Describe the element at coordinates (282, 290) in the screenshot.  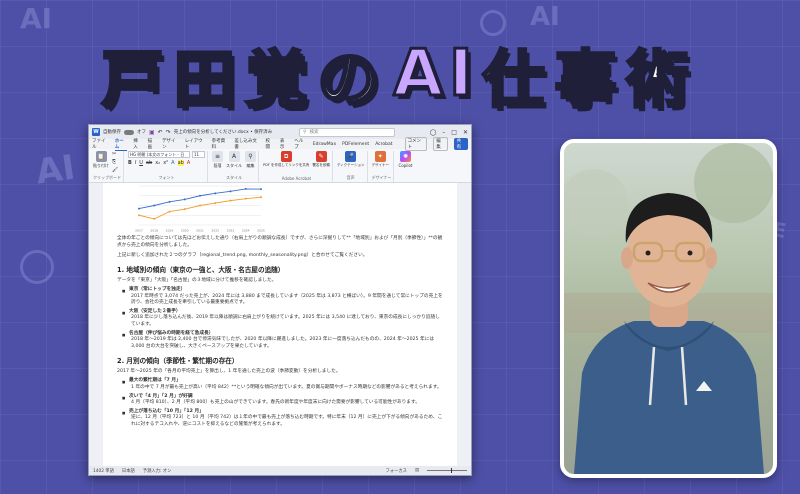
I see `list-item-head: 東京（常にトップを独走）` at that location.